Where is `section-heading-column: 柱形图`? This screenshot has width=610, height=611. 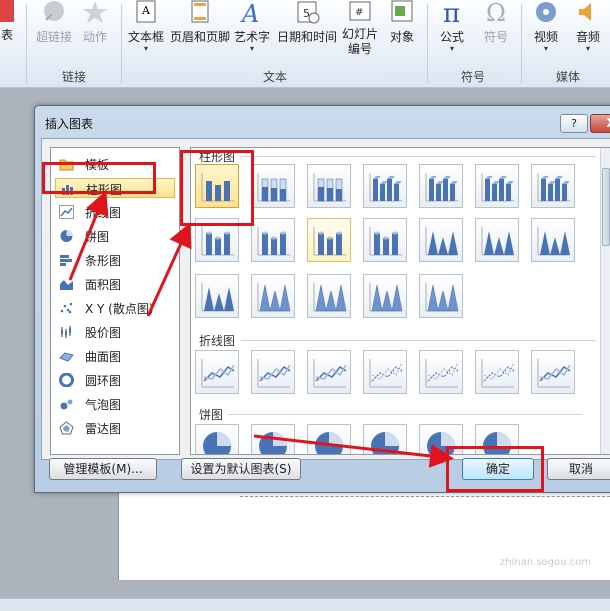 section-heading-column: 柱形图 is located at coordinates (217, 157).